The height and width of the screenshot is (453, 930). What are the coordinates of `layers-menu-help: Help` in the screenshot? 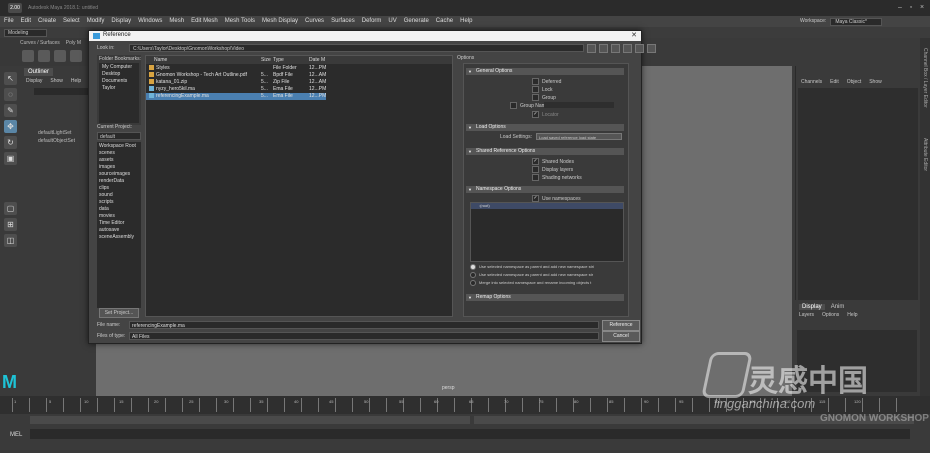 It's located at (852, 315).